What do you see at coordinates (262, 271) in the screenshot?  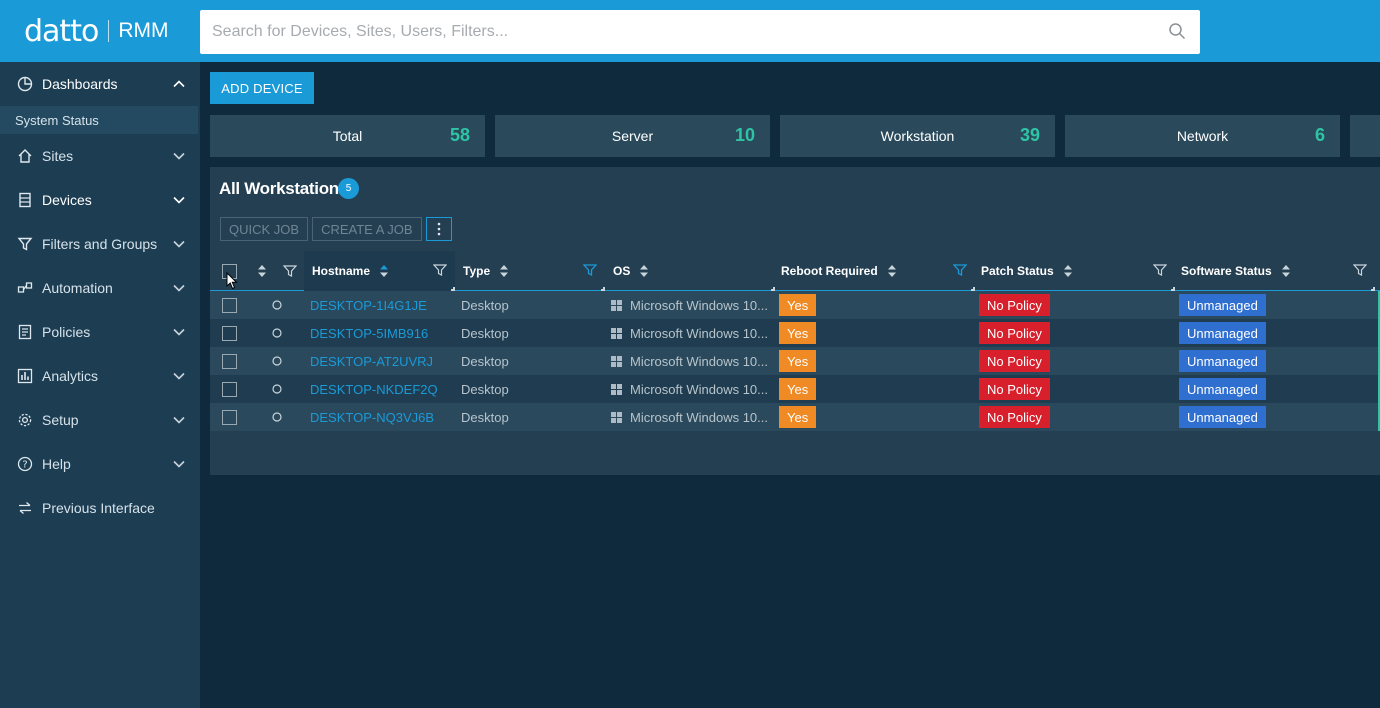 I see `status-sort` at bounding box center [262, 271].